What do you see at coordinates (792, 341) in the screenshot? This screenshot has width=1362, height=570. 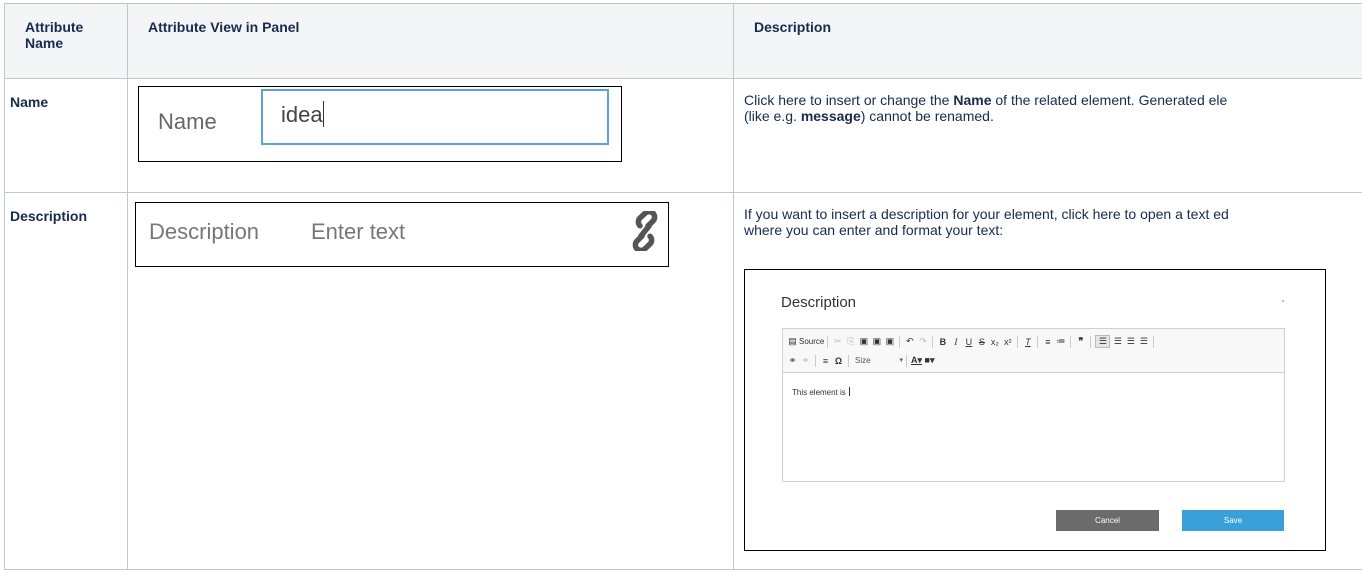 I see `source-icon: ▤` at bounding box center [792, 341].